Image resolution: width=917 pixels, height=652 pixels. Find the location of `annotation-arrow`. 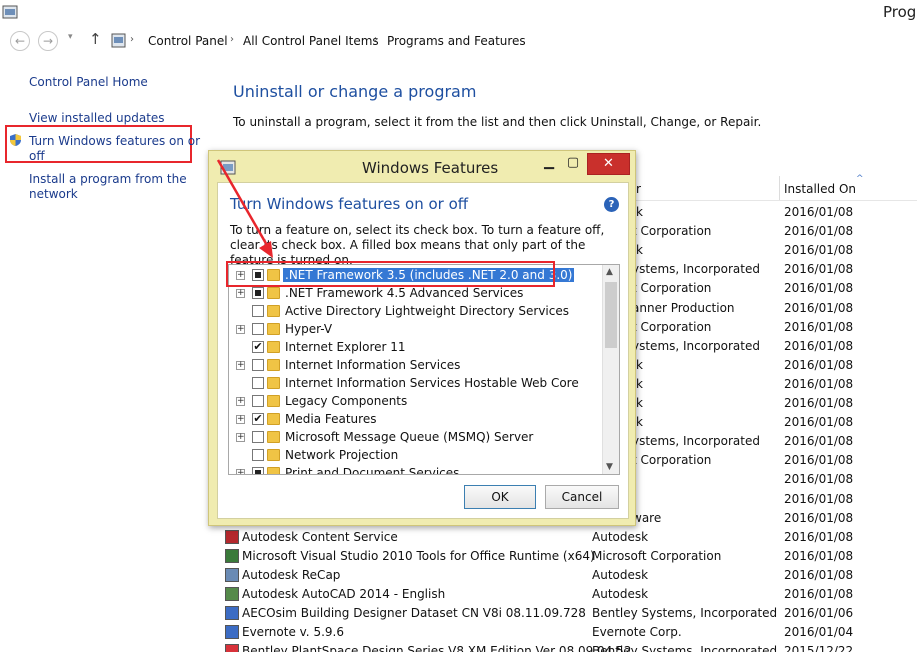

annotation-arrow is located at coordinates (244, 208).